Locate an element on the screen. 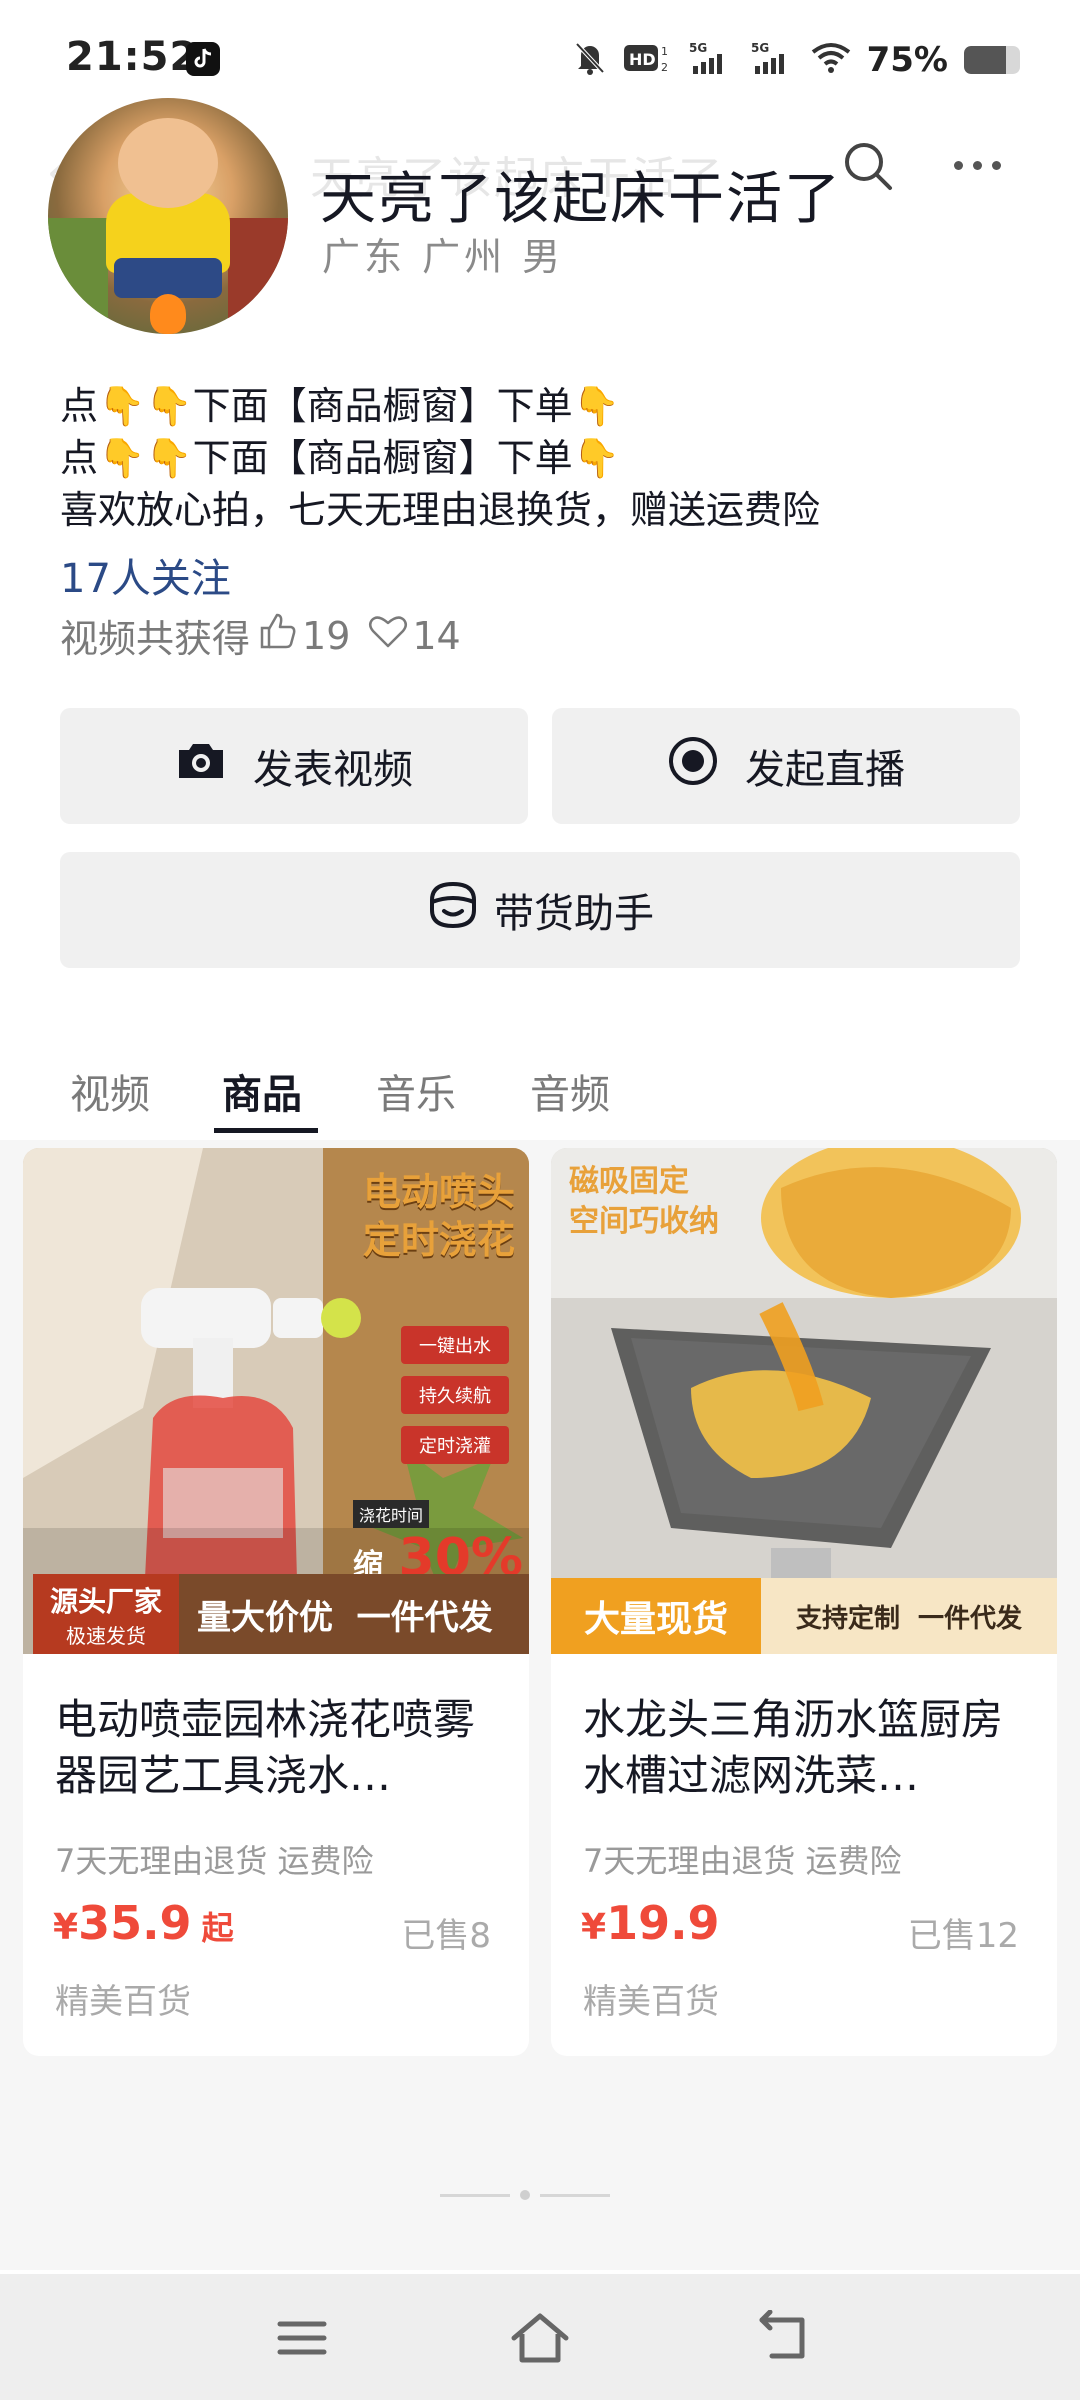 The width and height of the screenshot is (1080, 2400). likes-hearts-count: 14 is located at coordinates (436, 635).